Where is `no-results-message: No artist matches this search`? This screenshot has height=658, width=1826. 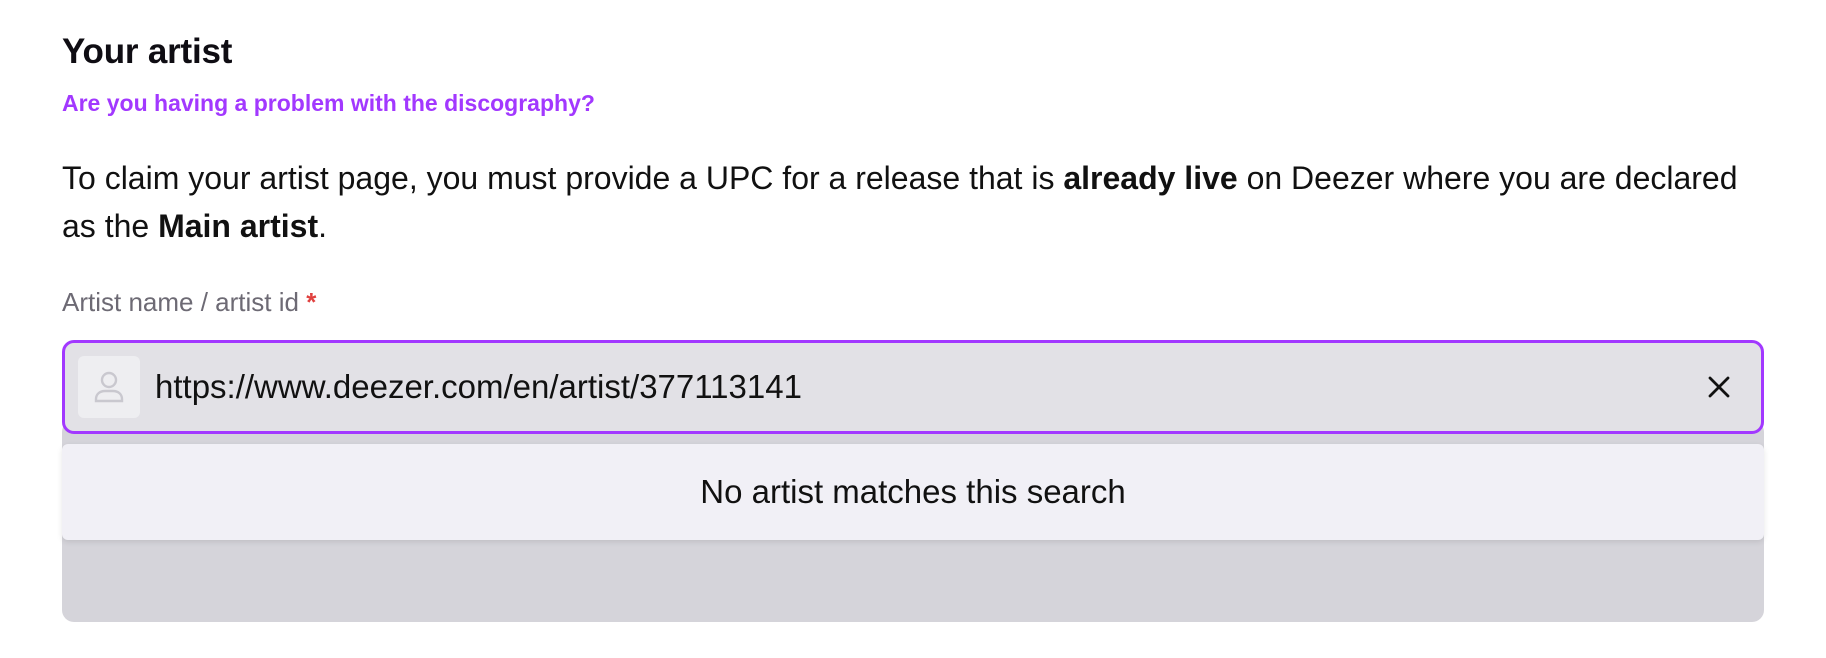 no-results-message: No artist matches this search is located at coordinates (913, 491).